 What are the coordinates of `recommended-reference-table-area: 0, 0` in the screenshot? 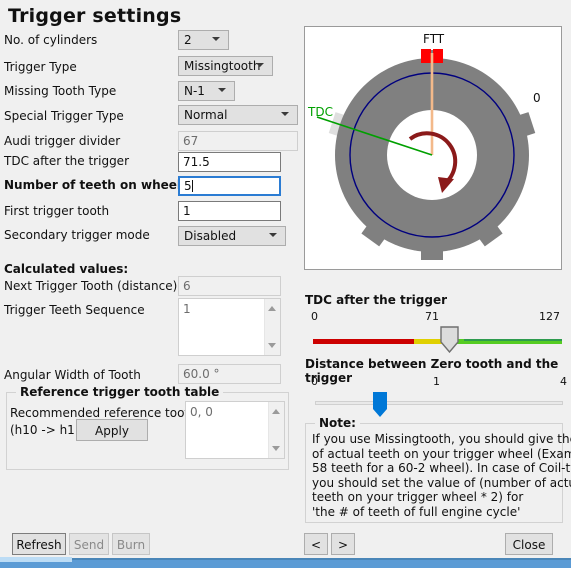 It's located at (235, 430).